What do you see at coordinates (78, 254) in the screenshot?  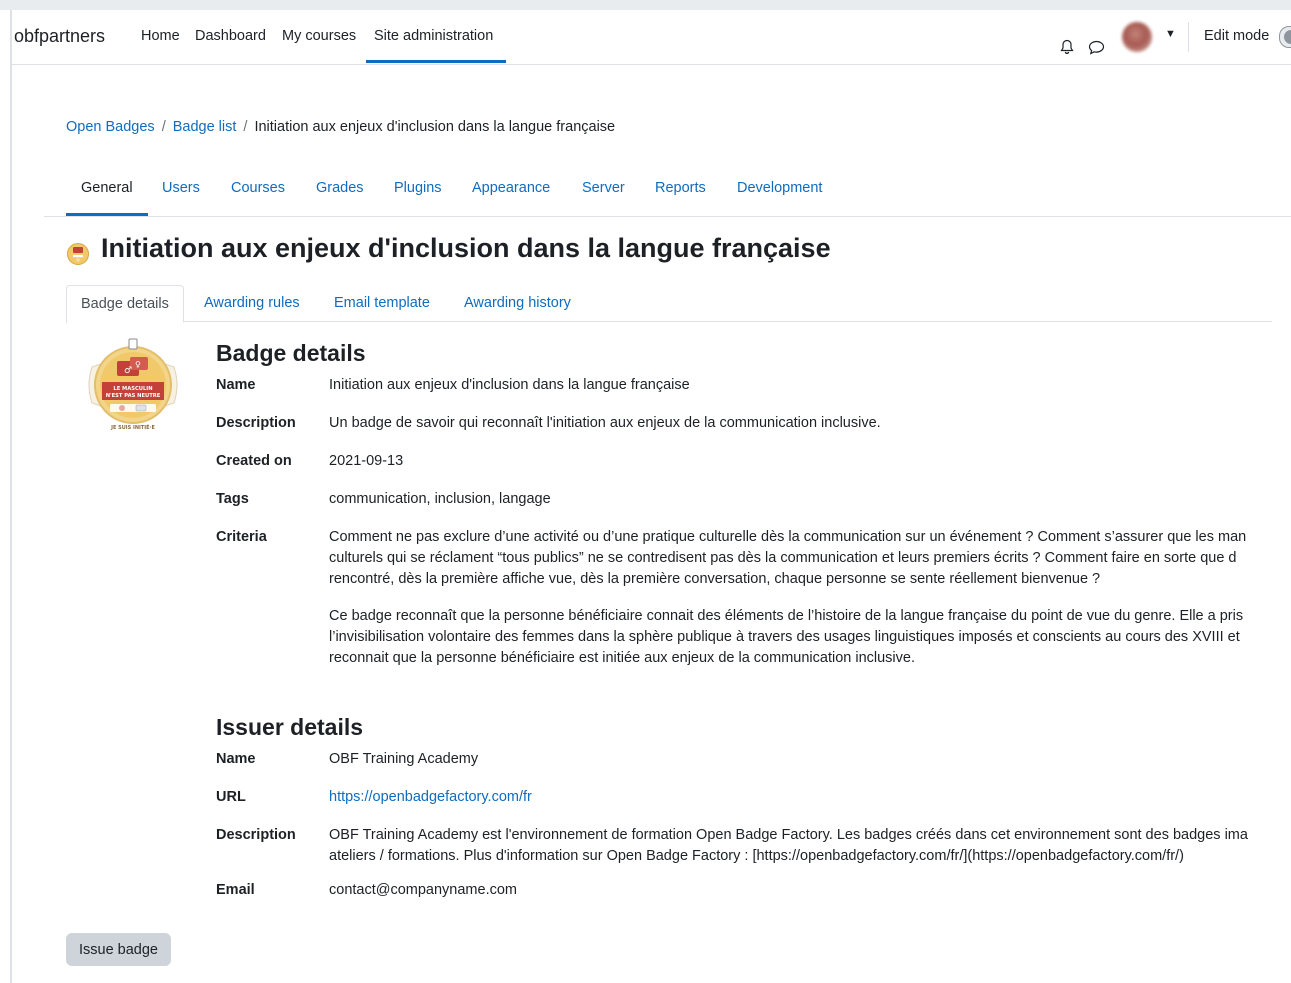 I see `badge-small-icon` at bounding box center [78, 254].